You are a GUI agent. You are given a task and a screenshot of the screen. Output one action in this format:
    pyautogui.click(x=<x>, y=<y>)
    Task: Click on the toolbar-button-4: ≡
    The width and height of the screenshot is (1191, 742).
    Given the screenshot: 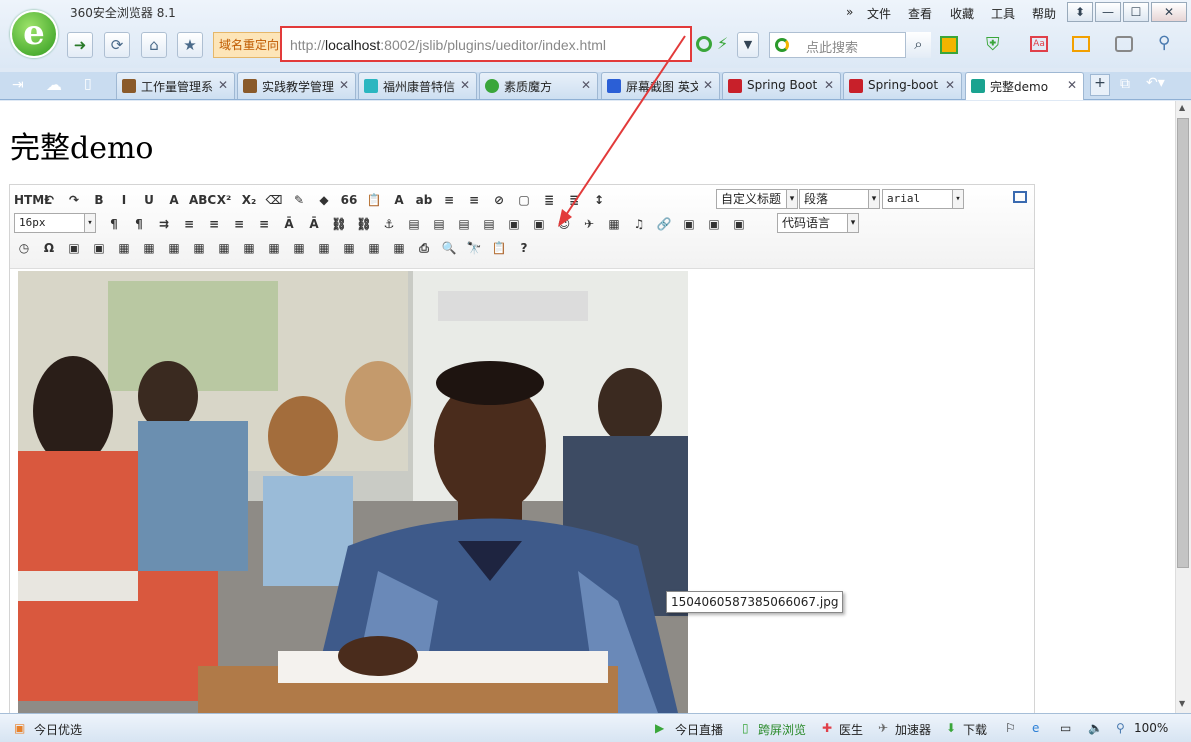 What is the action you would take?
    pyautogui.click(x=214, y=224)
    